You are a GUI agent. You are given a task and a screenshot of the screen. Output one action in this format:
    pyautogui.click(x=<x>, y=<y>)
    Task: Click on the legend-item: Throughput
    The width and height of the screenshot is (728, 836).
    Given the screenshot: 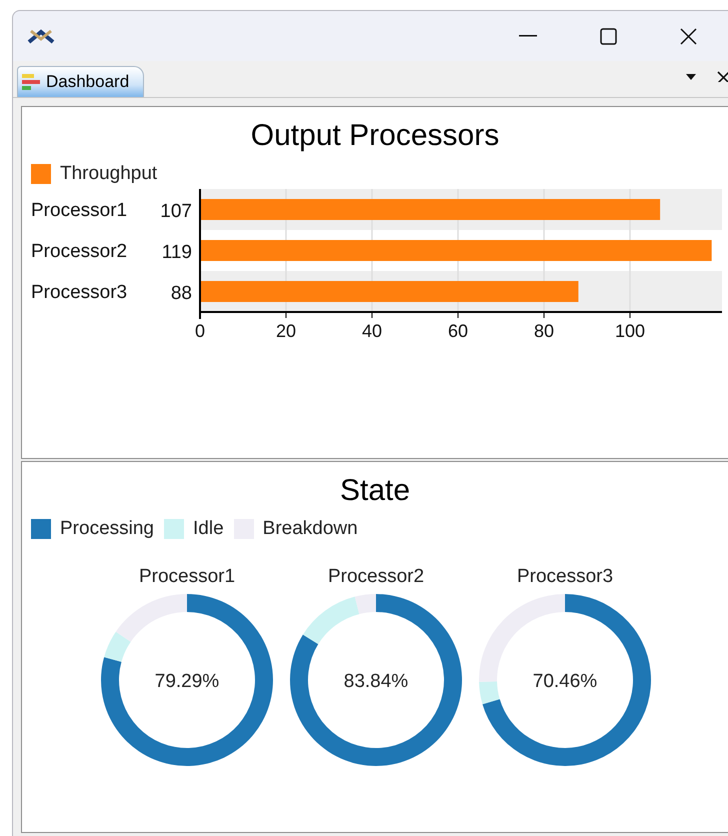 What is the action you would take?
    pyautogui.click(x=94, y=174)
    